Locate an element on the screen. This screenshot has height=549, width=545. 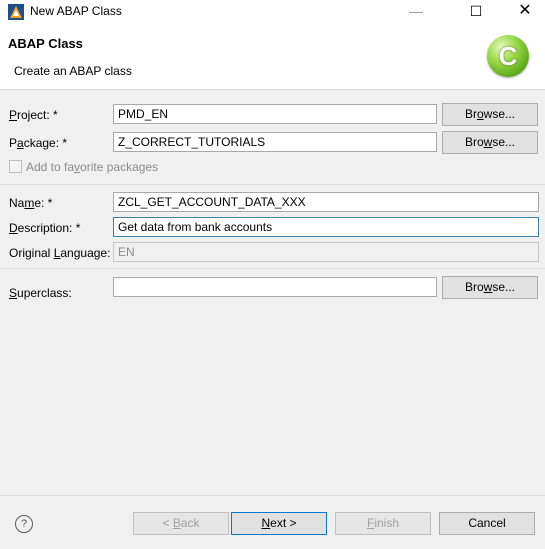
wizard-header: ABAP Class Create an ABAP class C is located at coordinates (272, 57).